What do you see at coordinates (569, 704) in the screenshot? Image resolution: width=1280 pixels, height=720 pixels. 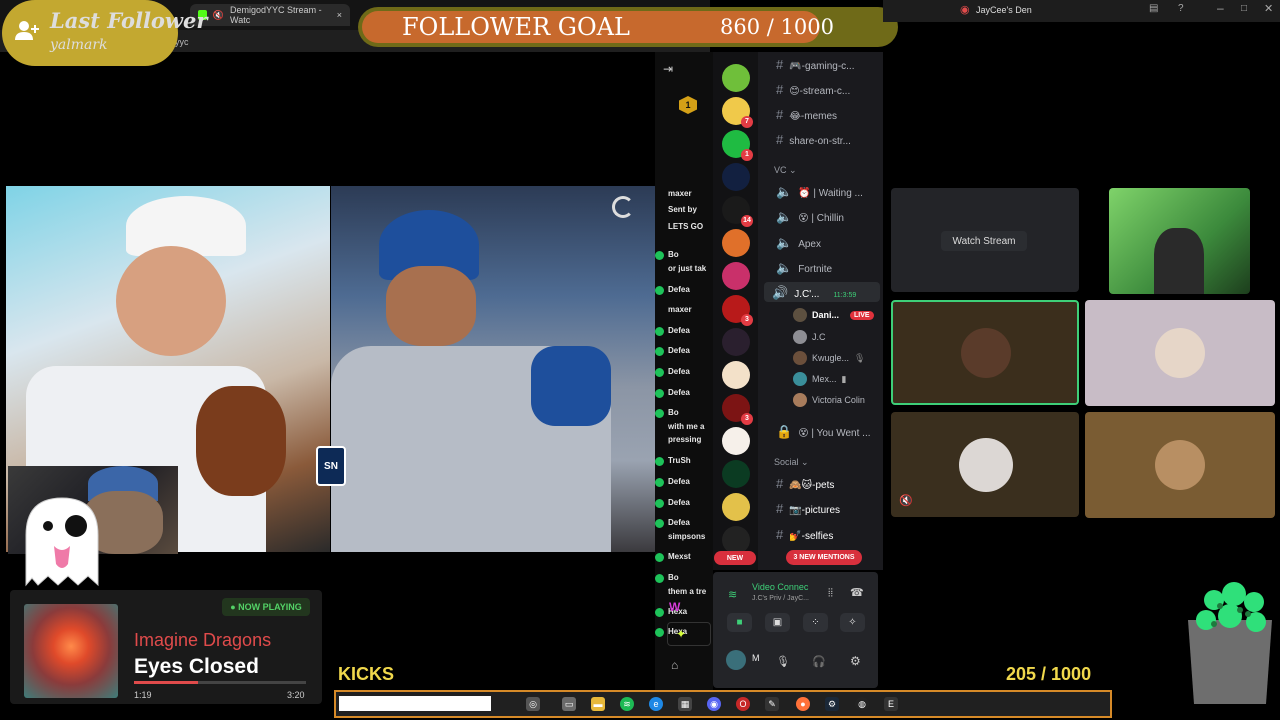 I see `task-view-icon: ▭` at bounding box center [569, 704].